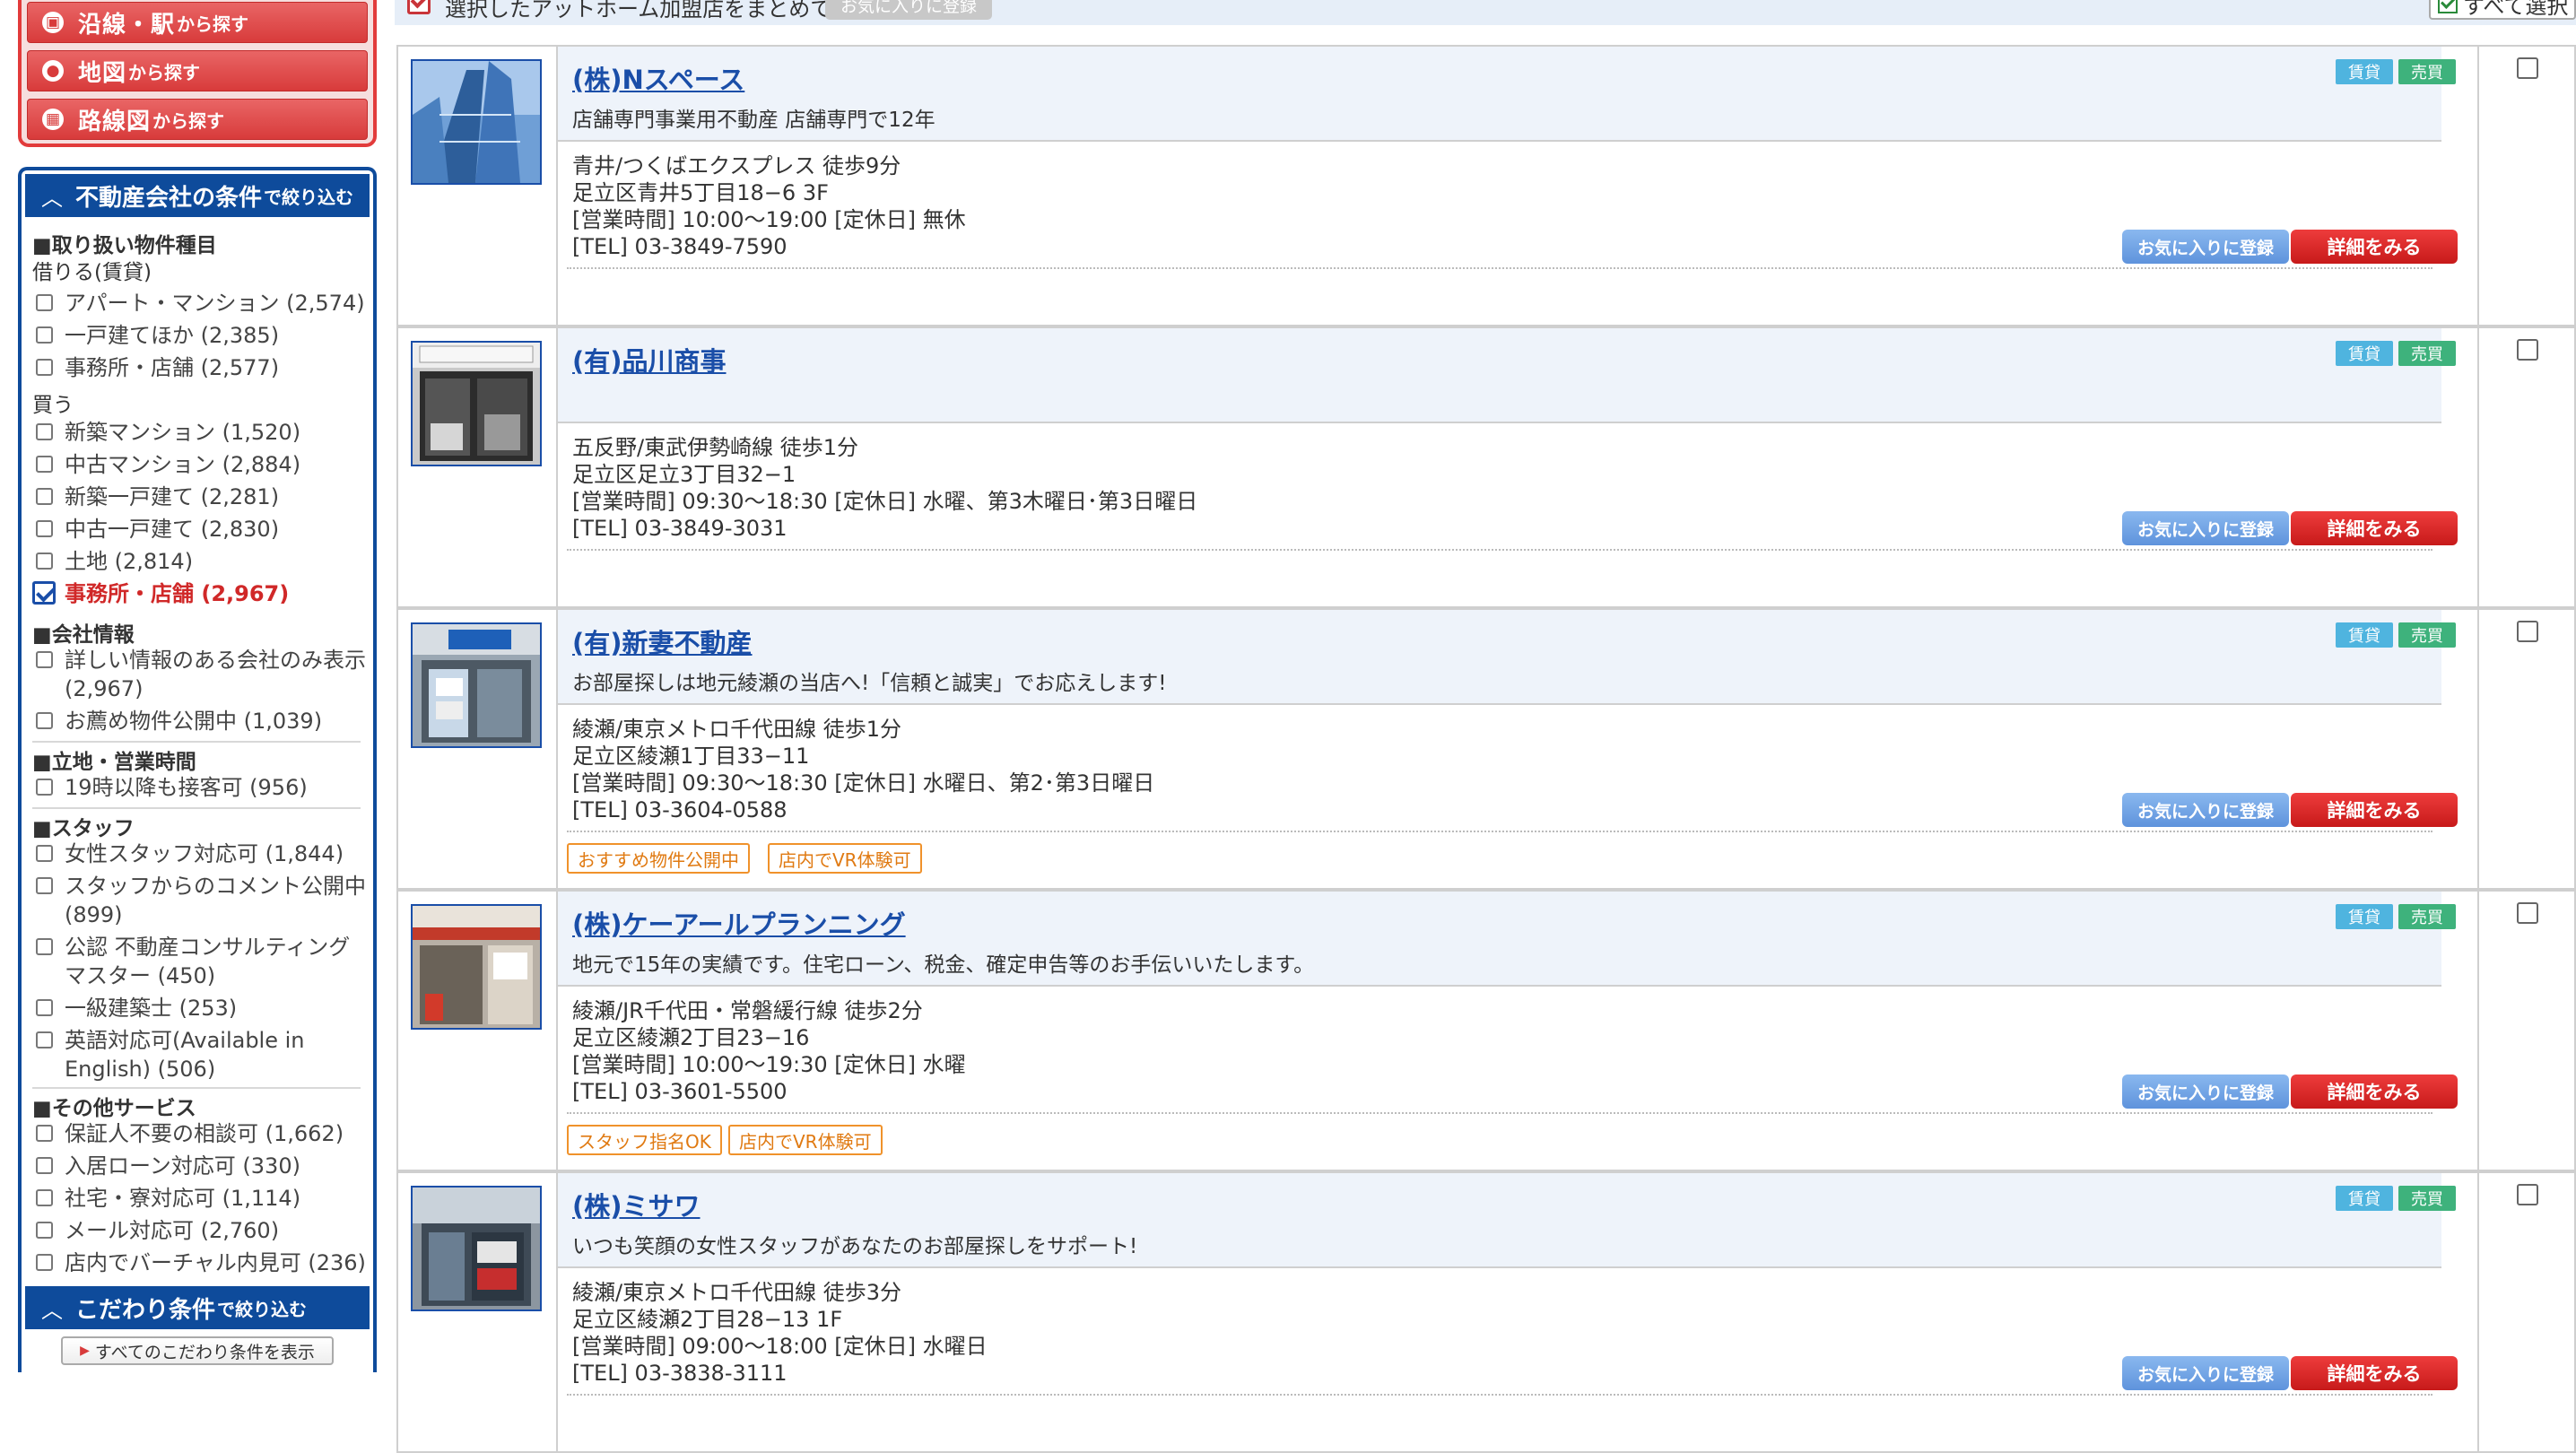  Describe the element at coordinates (197, 1307) in the screenshot. I see `kodawari-filter-header: ︿ こだわり条件 で絞り込む` at that location.